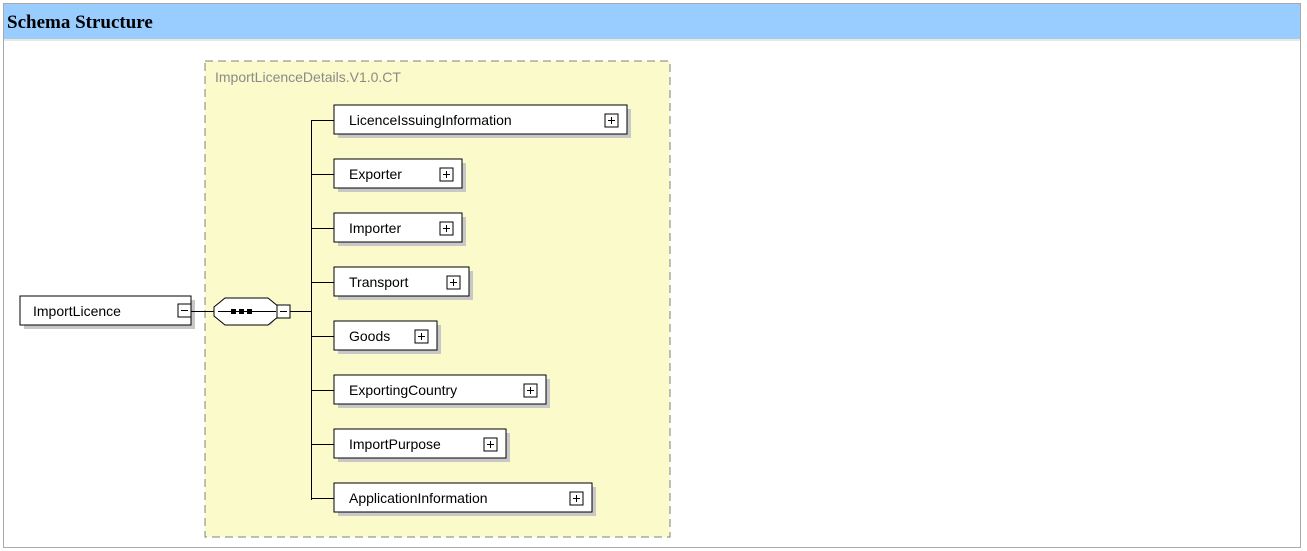 This screenshot has width=1307, height=551. I want to click on element-label-transport: Transport, so click(379, 282).